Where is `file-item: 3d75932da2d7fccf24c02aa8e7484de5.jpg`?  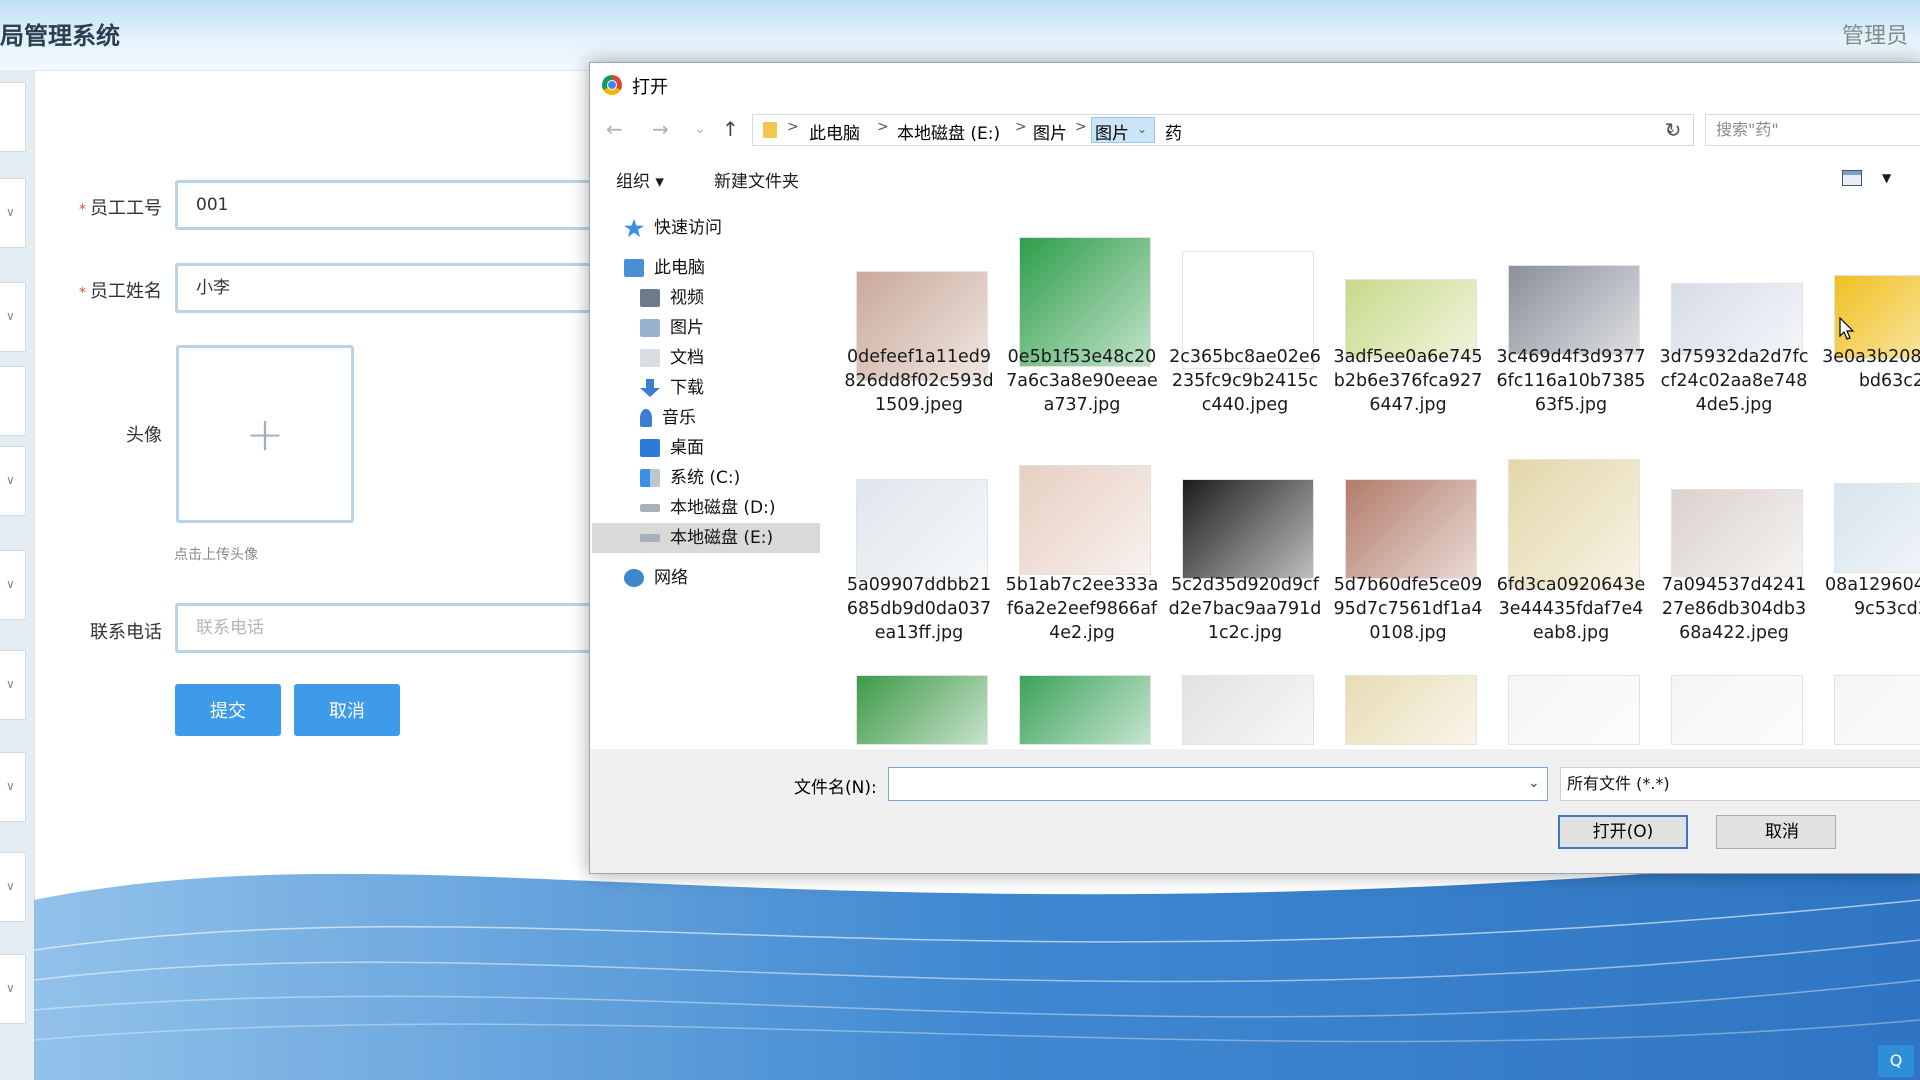 file-item: 3d75932da2d7fccf24c02aa8e7484de5.jpg is located at coordinates (1734, 332).